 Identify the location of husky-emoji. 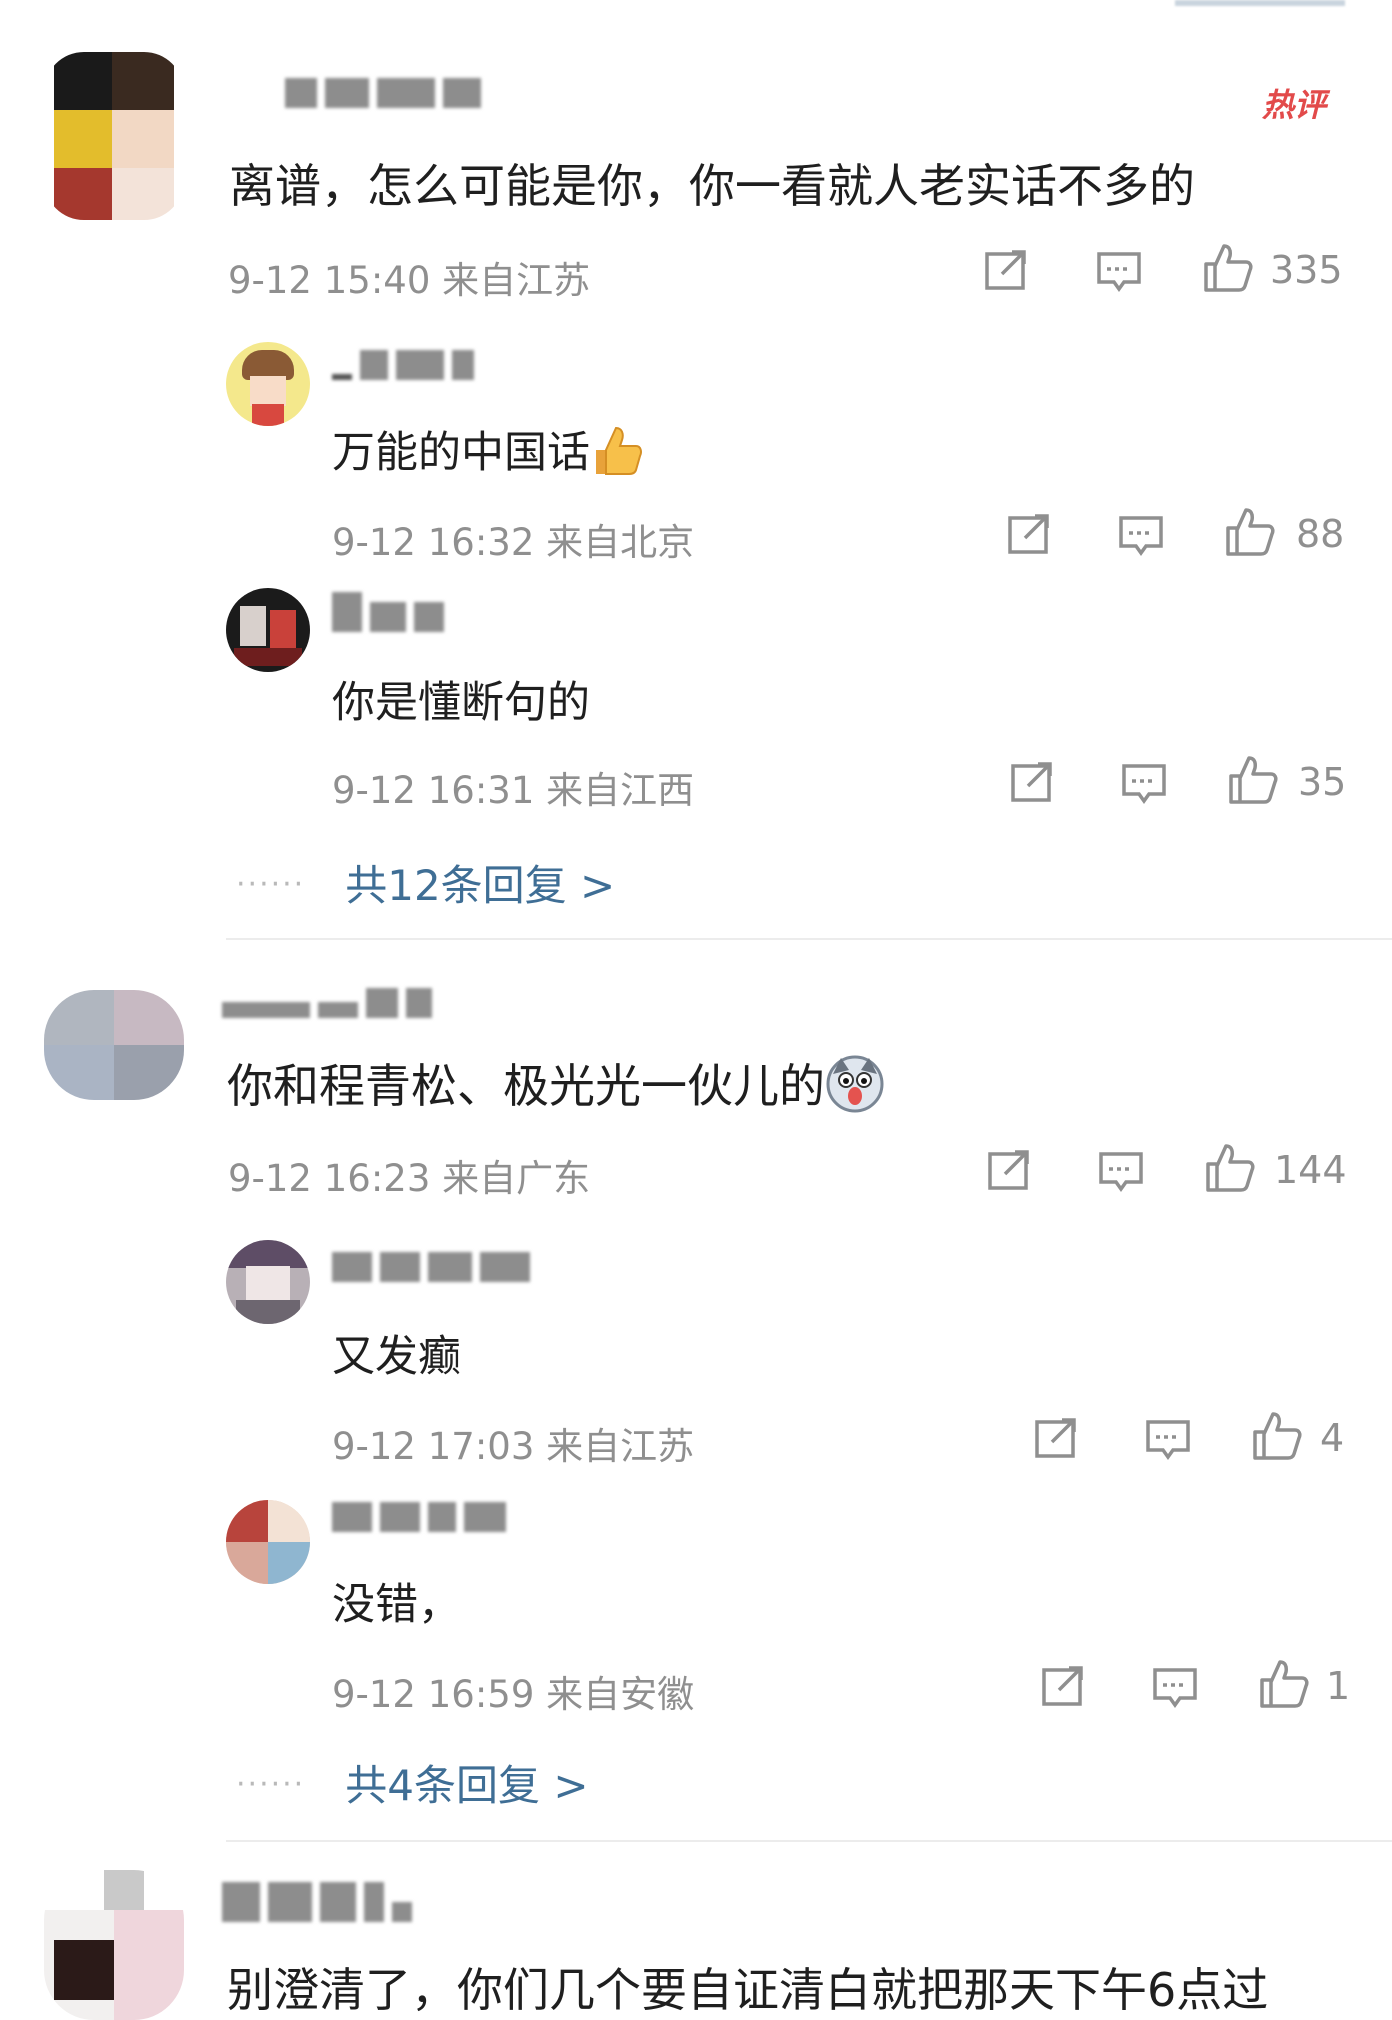
(855, 1089).